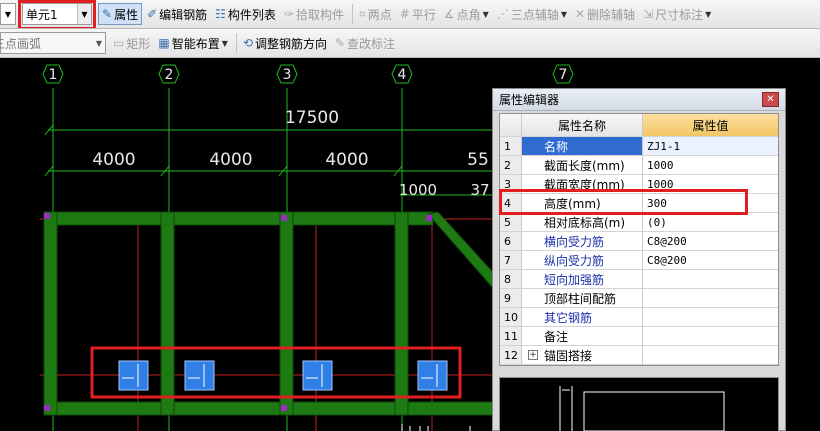  Describe the element at coordinates (511, 165) in the screenshot. I see `row-number: 2` at that location.